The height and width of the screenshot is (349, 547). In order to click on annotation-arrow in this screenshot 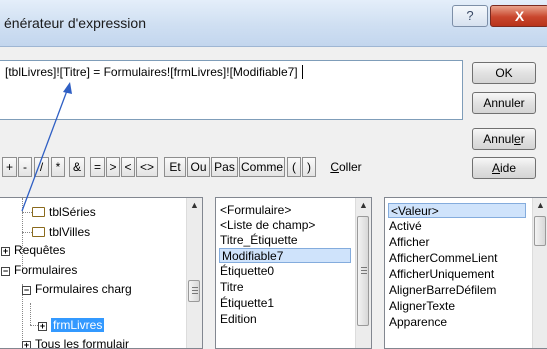, I will do `click(46, 147)`.